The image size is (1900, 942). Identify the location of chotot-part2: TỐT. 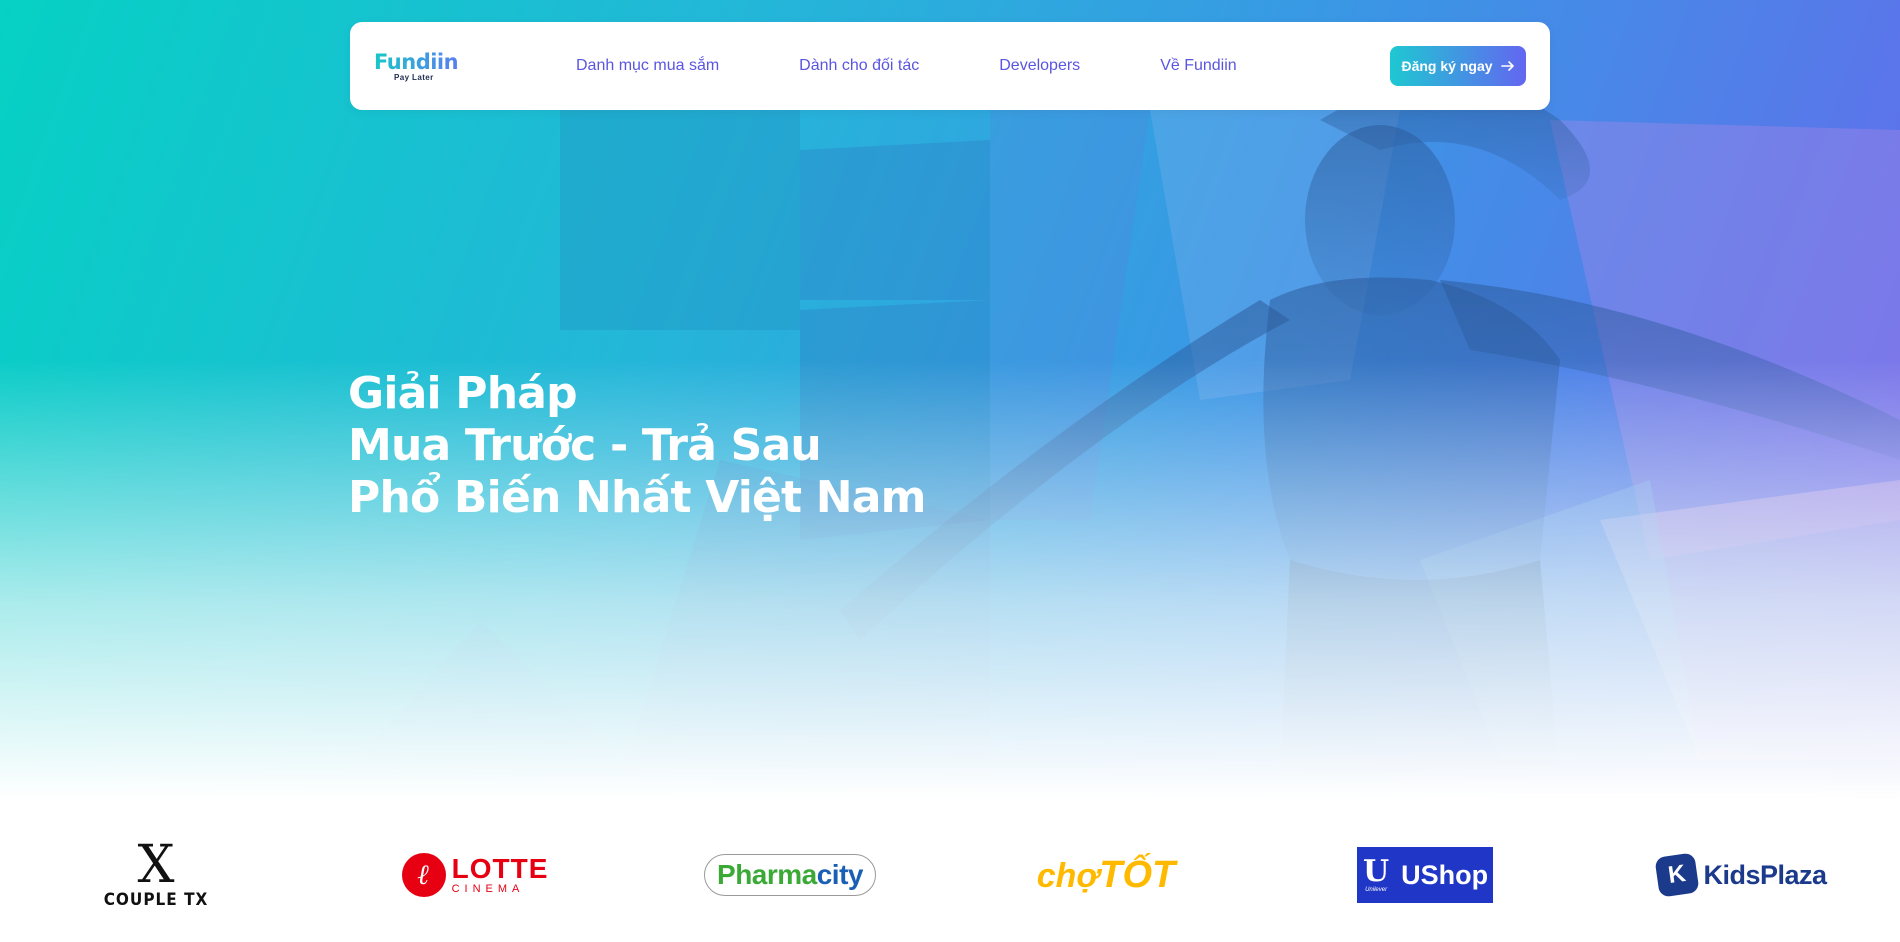
(1137, 874).